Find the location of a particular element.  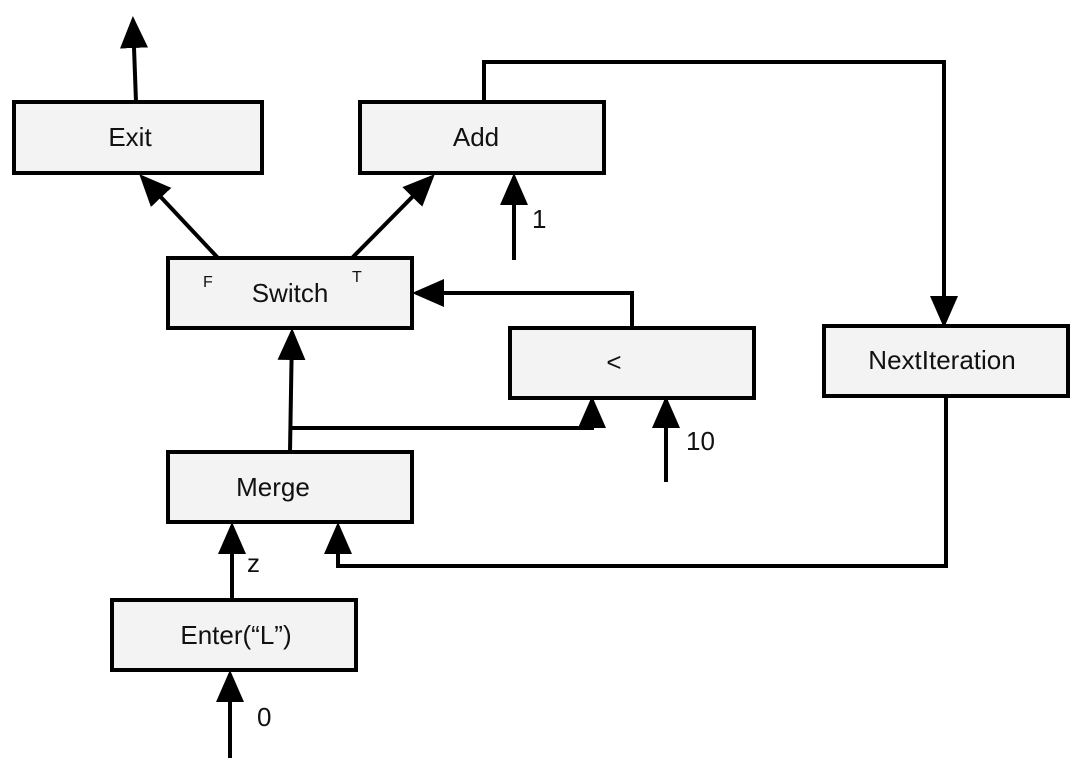

edge-label-10: 10 is located at coordinates (700, 441).